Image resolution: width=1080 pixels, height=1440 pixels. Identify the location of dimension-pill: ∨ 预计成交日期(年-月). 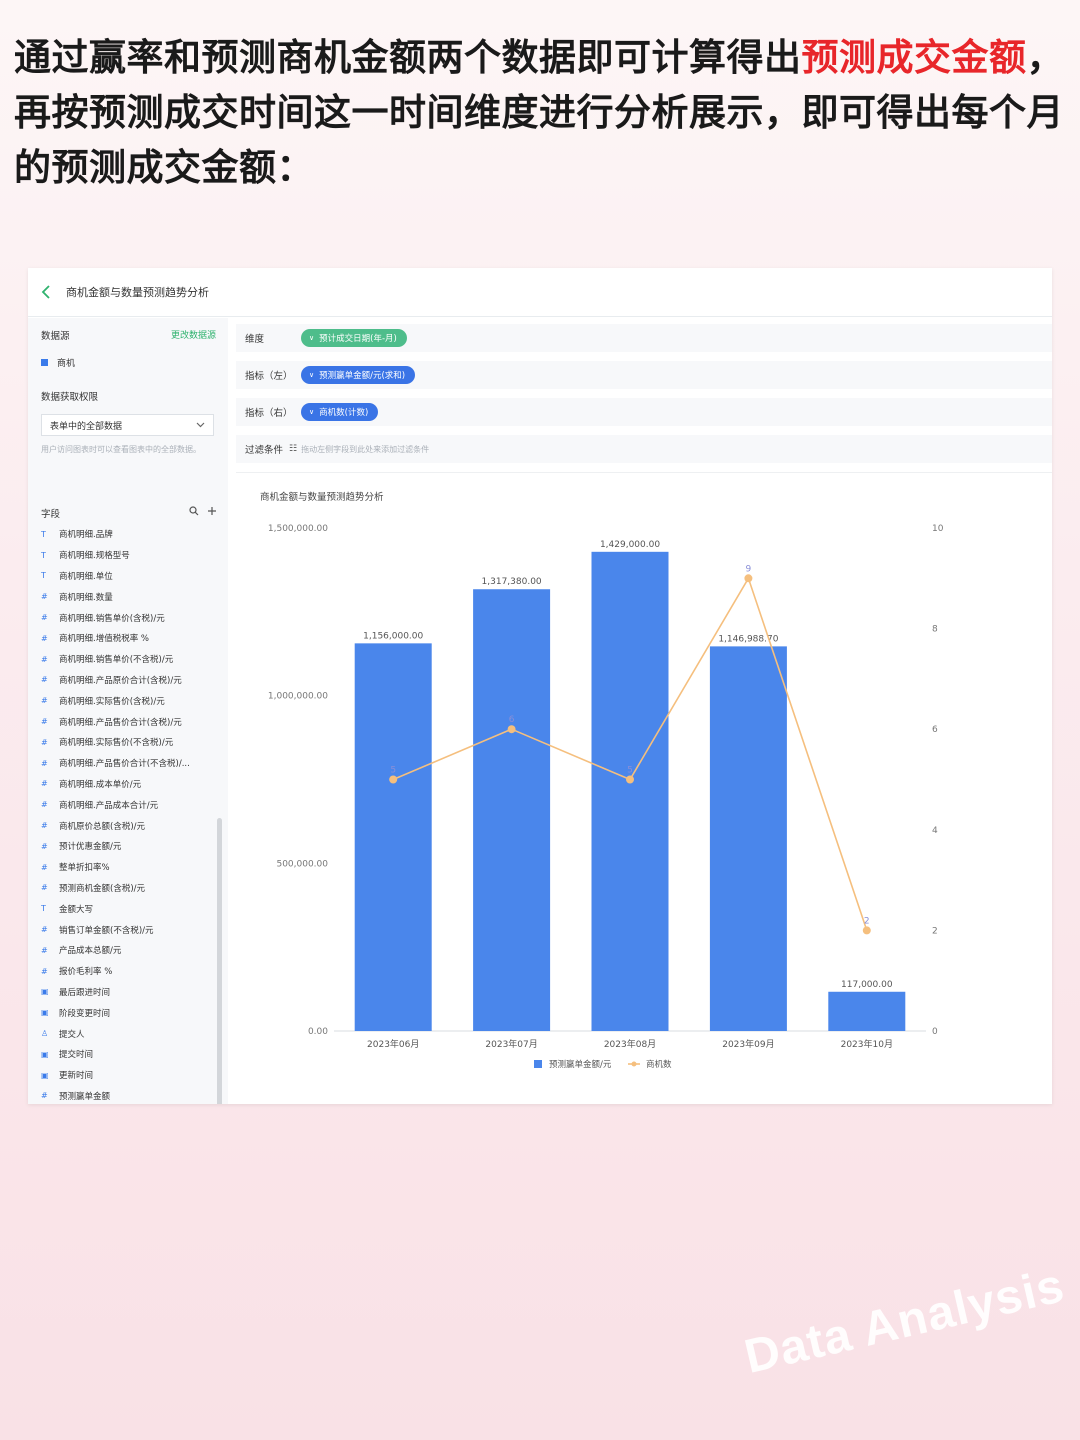
(354, 338).